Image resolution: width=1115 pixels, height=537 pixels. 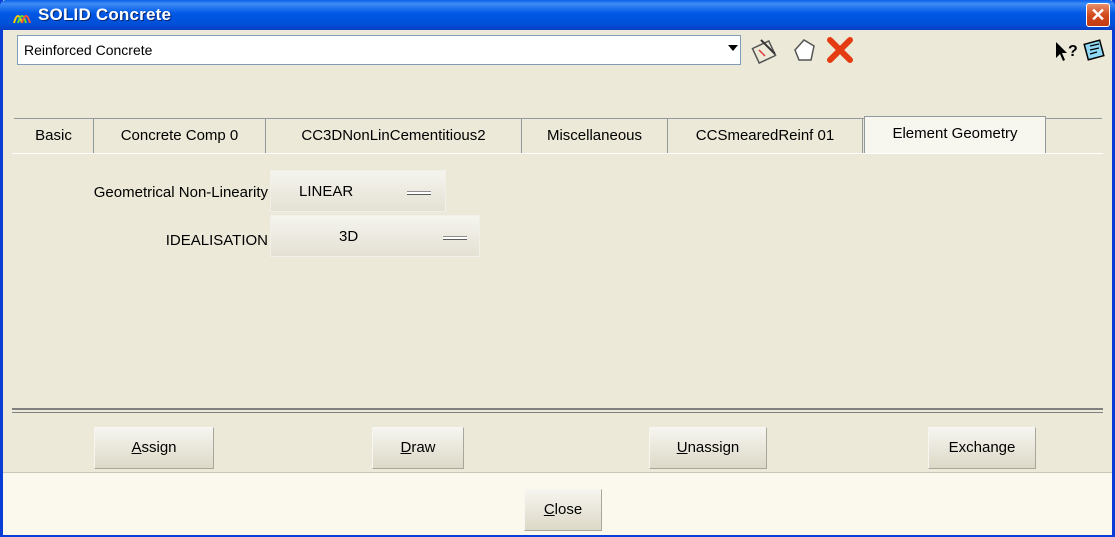 I want to click on unassign-mnemonic: U, so click(x=682, y=447).